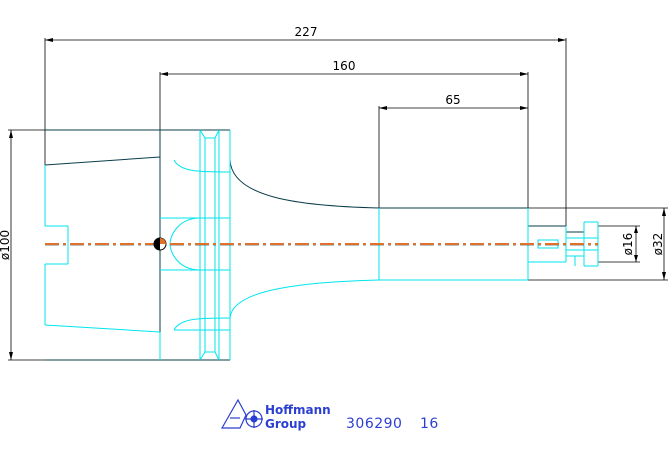 The width and height of the screenshot is (670, 460). Describe the element at coordinates (6, 245) in the screenshot. I see `dim-flange-diameter: ø100` at that location.